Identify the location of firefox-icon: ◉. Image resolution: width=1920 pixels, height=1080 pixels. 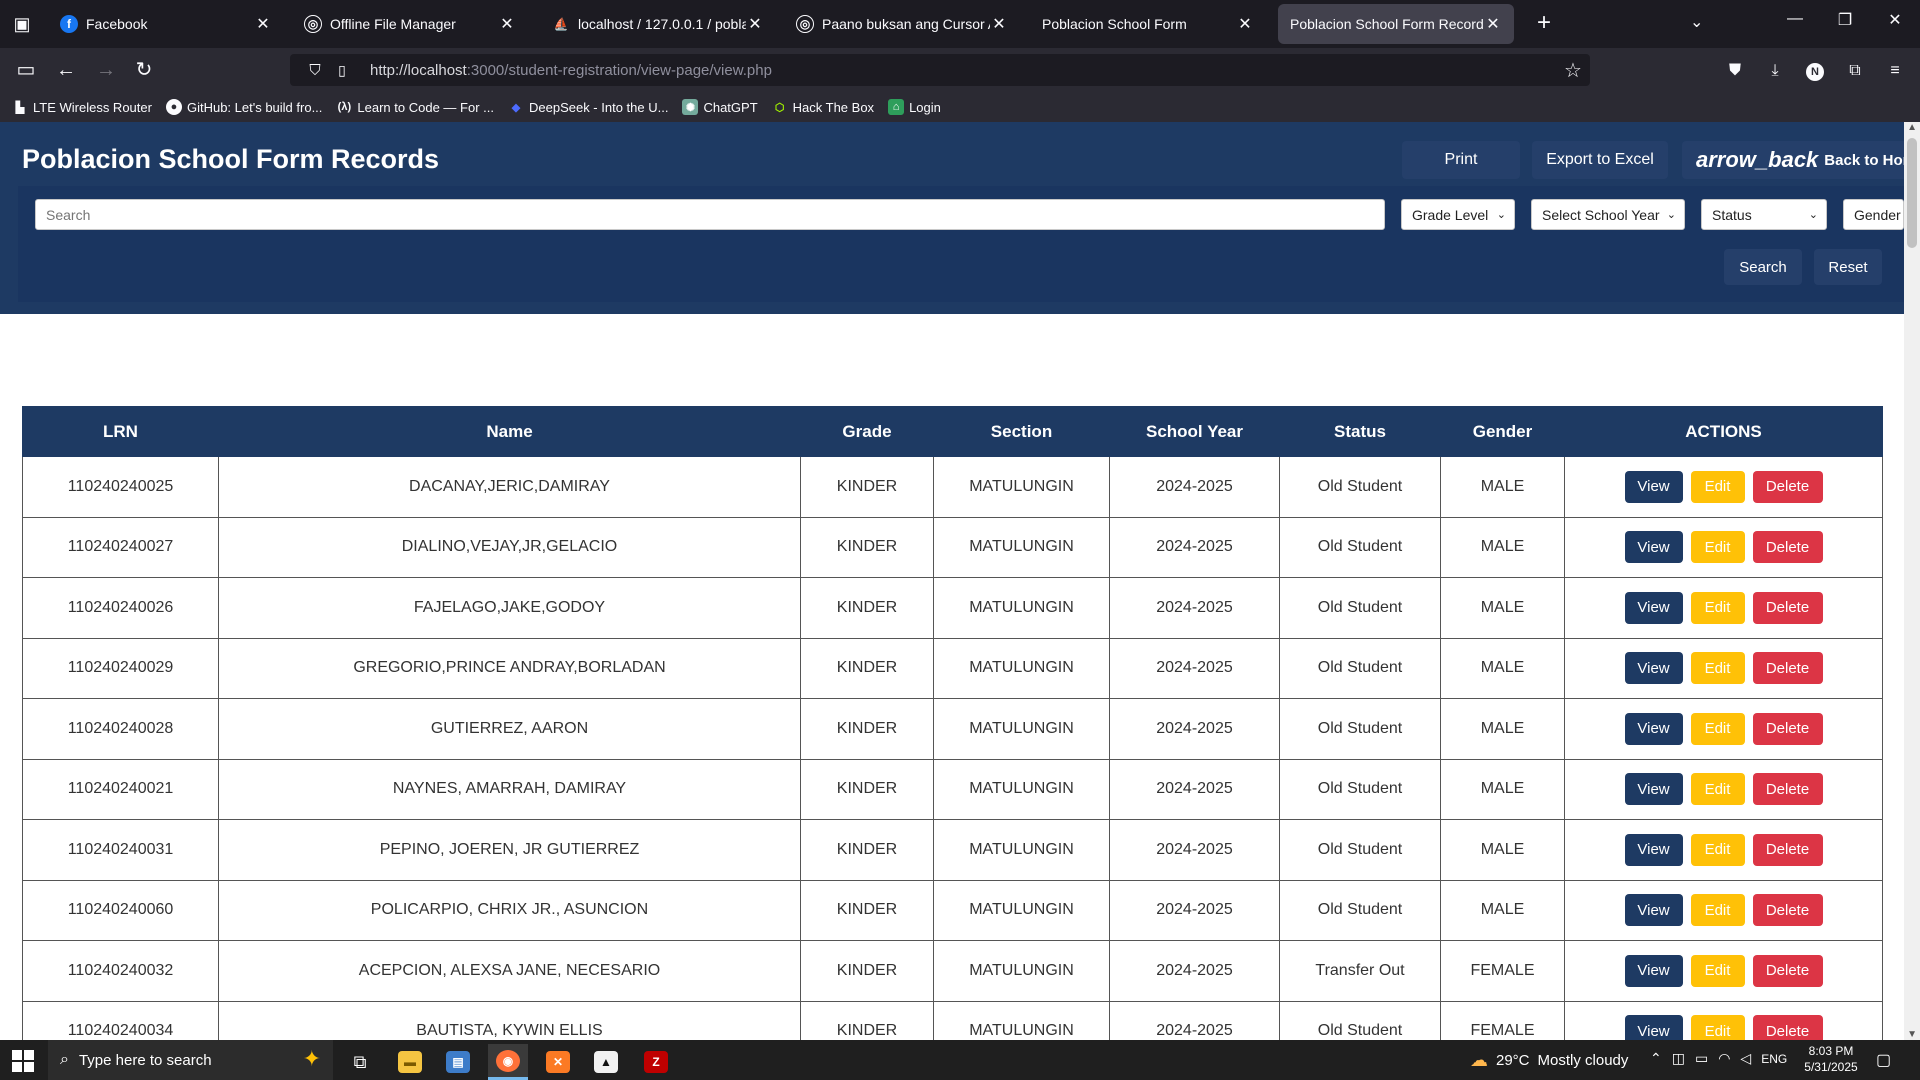
(508, 1062).